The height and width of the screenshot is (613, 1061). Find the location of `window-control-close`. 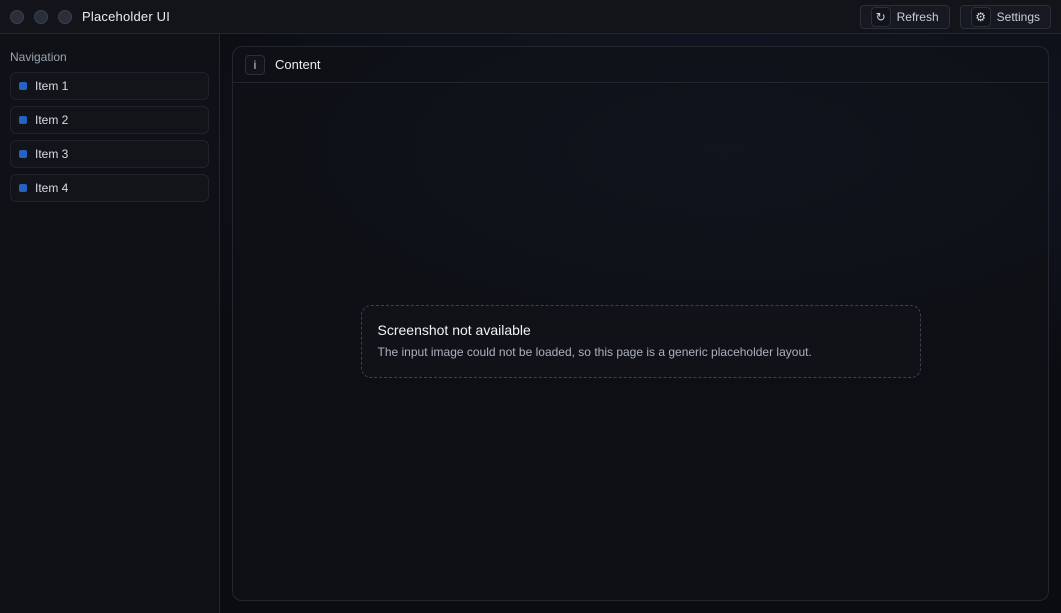

window-control-close is located at coordinates (17, 16).